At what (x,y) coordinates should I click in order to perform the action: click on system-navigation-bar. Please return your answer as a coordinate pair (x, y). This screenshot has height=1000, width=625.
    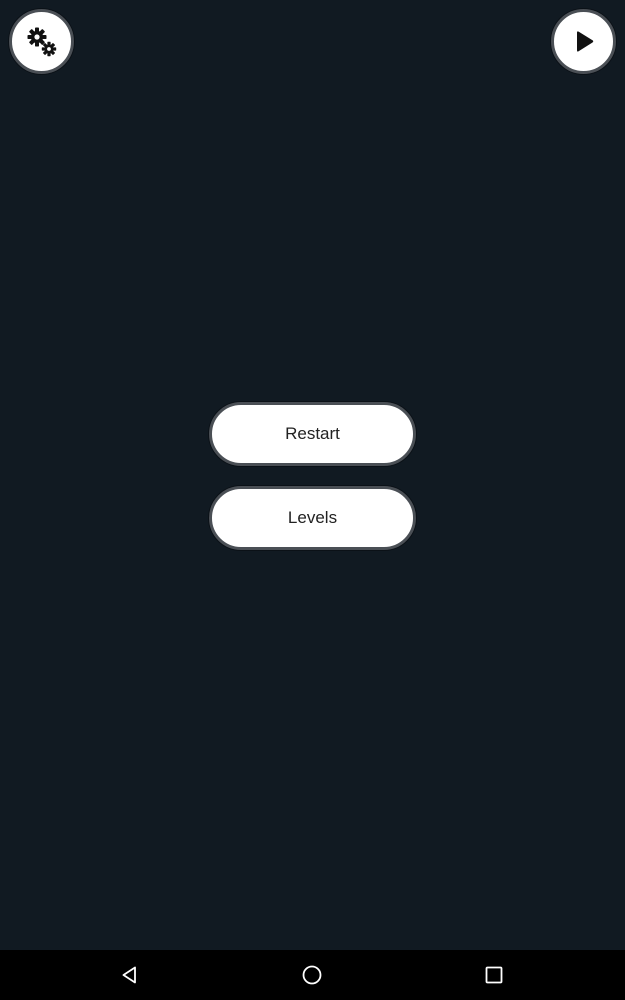
    Looking at the image, I should click on (312, 975).